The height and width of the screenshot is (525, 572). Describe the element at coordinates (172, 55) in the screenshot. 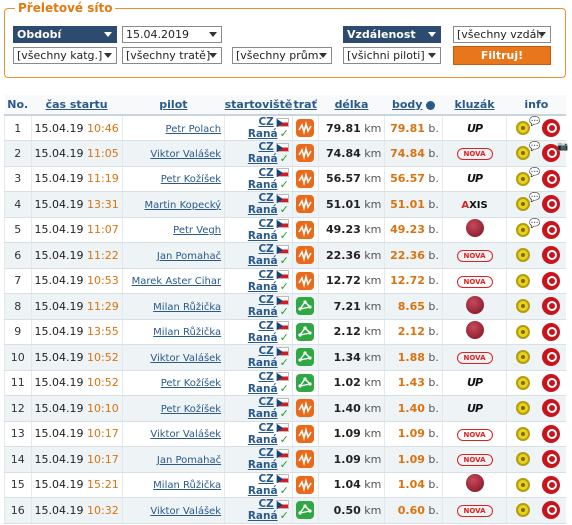

I see `track-select: [všechny tratě]` at that location.